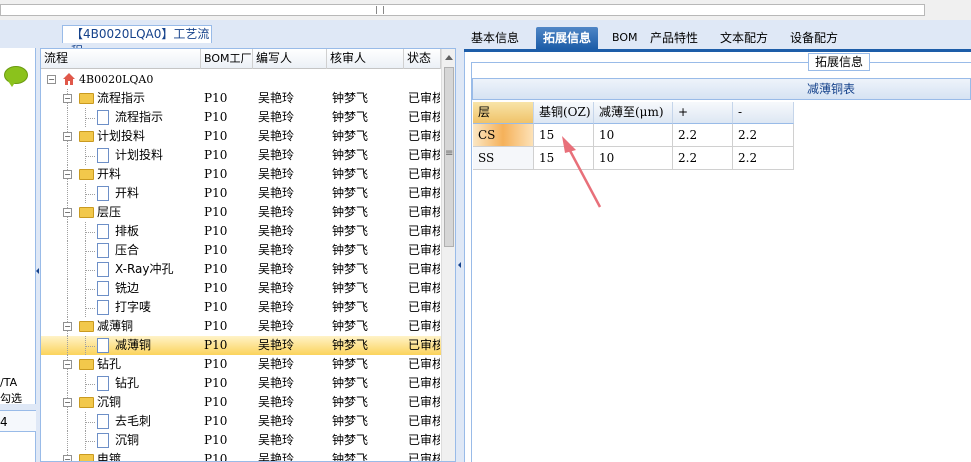  What do you see at coordinates (462, 10) in the screenshot?
I see `scrollbar-track` at bounding box center [462, 10].